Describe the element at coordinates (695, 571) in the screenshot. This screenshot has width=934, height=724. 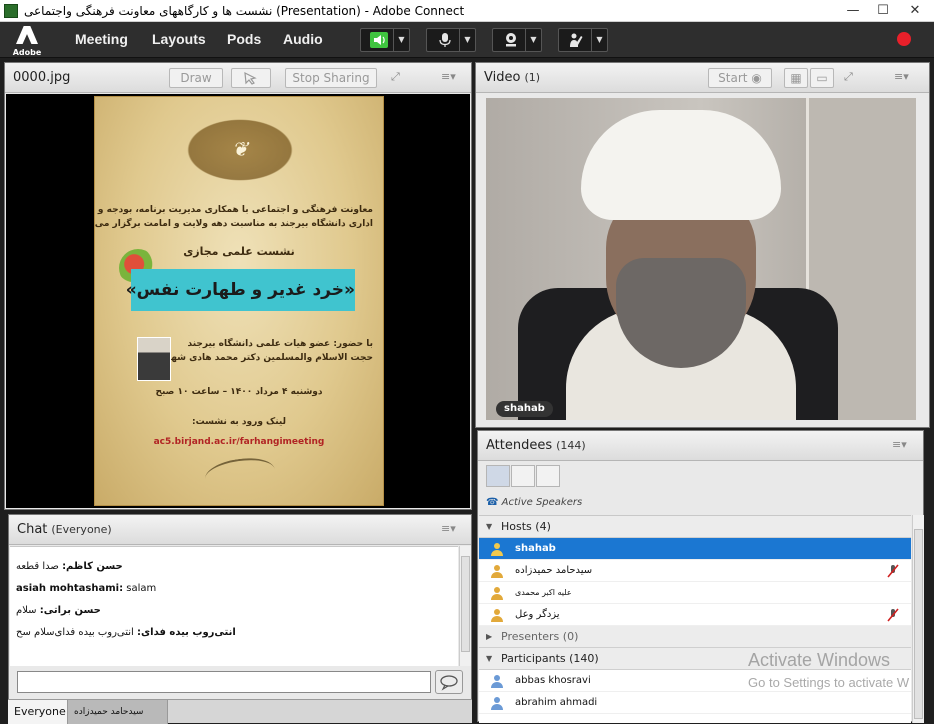
I see `host-row: سیدحامد حمیدزاده` at that location.